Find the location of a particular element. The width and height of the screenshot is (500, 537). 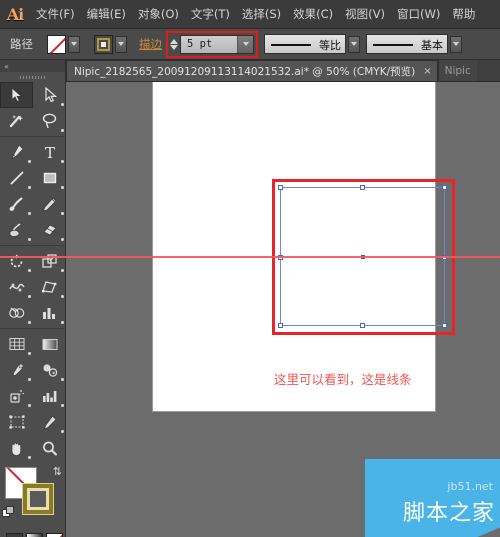

menu-type: 文字(T) is located at coordinates (210, 14).